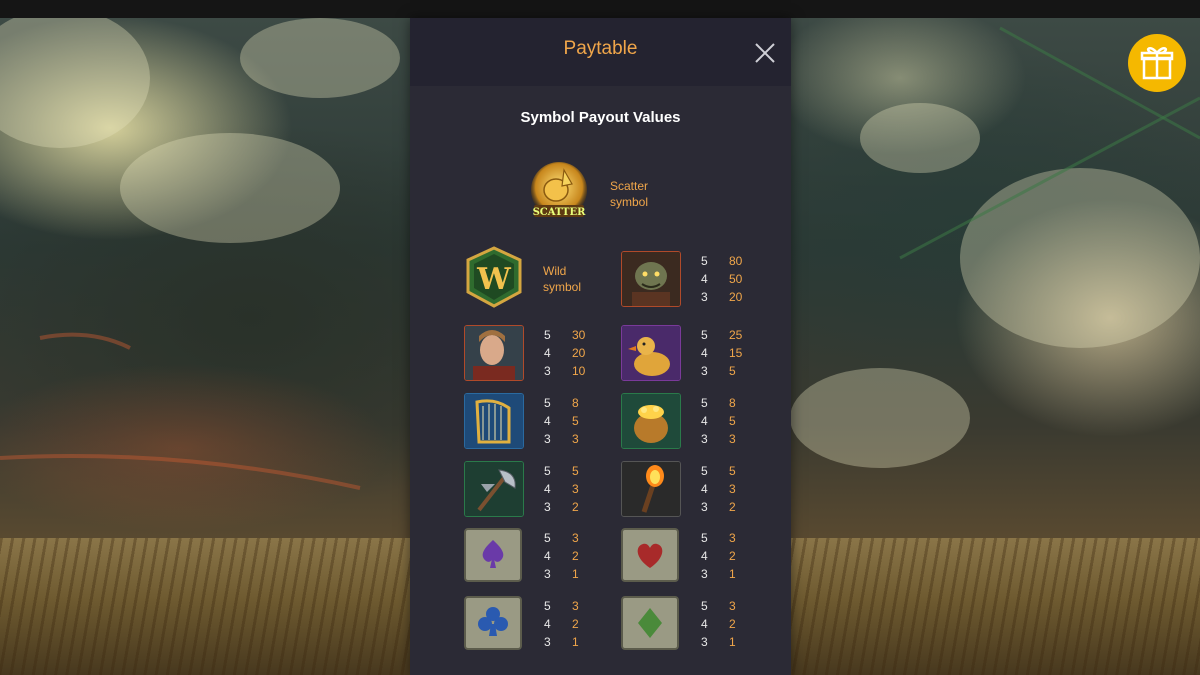  What do you see at coordinates (736, 335) in the screenshot?
I see `pay-amount: 25` at bounding box center [736, 335].